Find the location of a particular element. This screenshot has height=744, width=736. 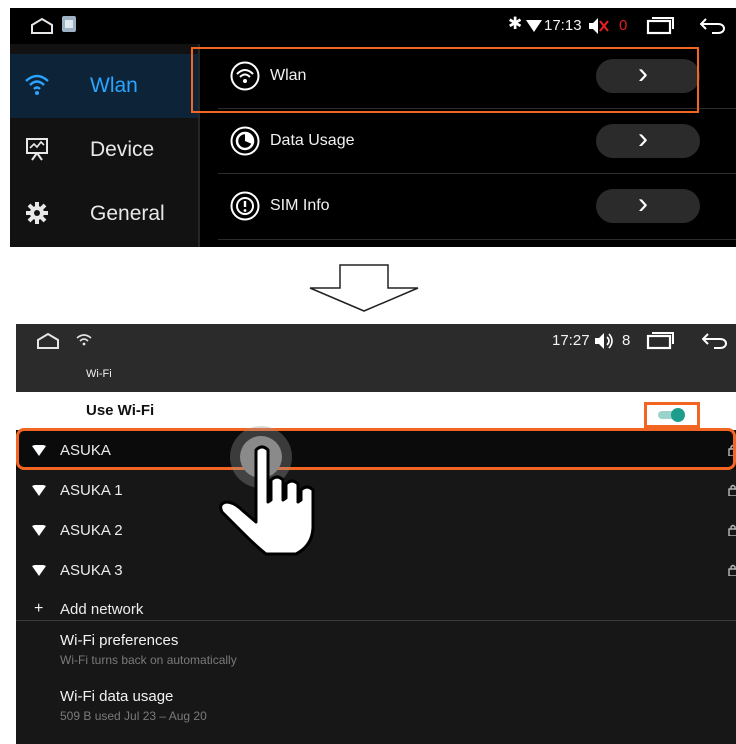

row-label: SIM Info is located at coordinates (300, 205).